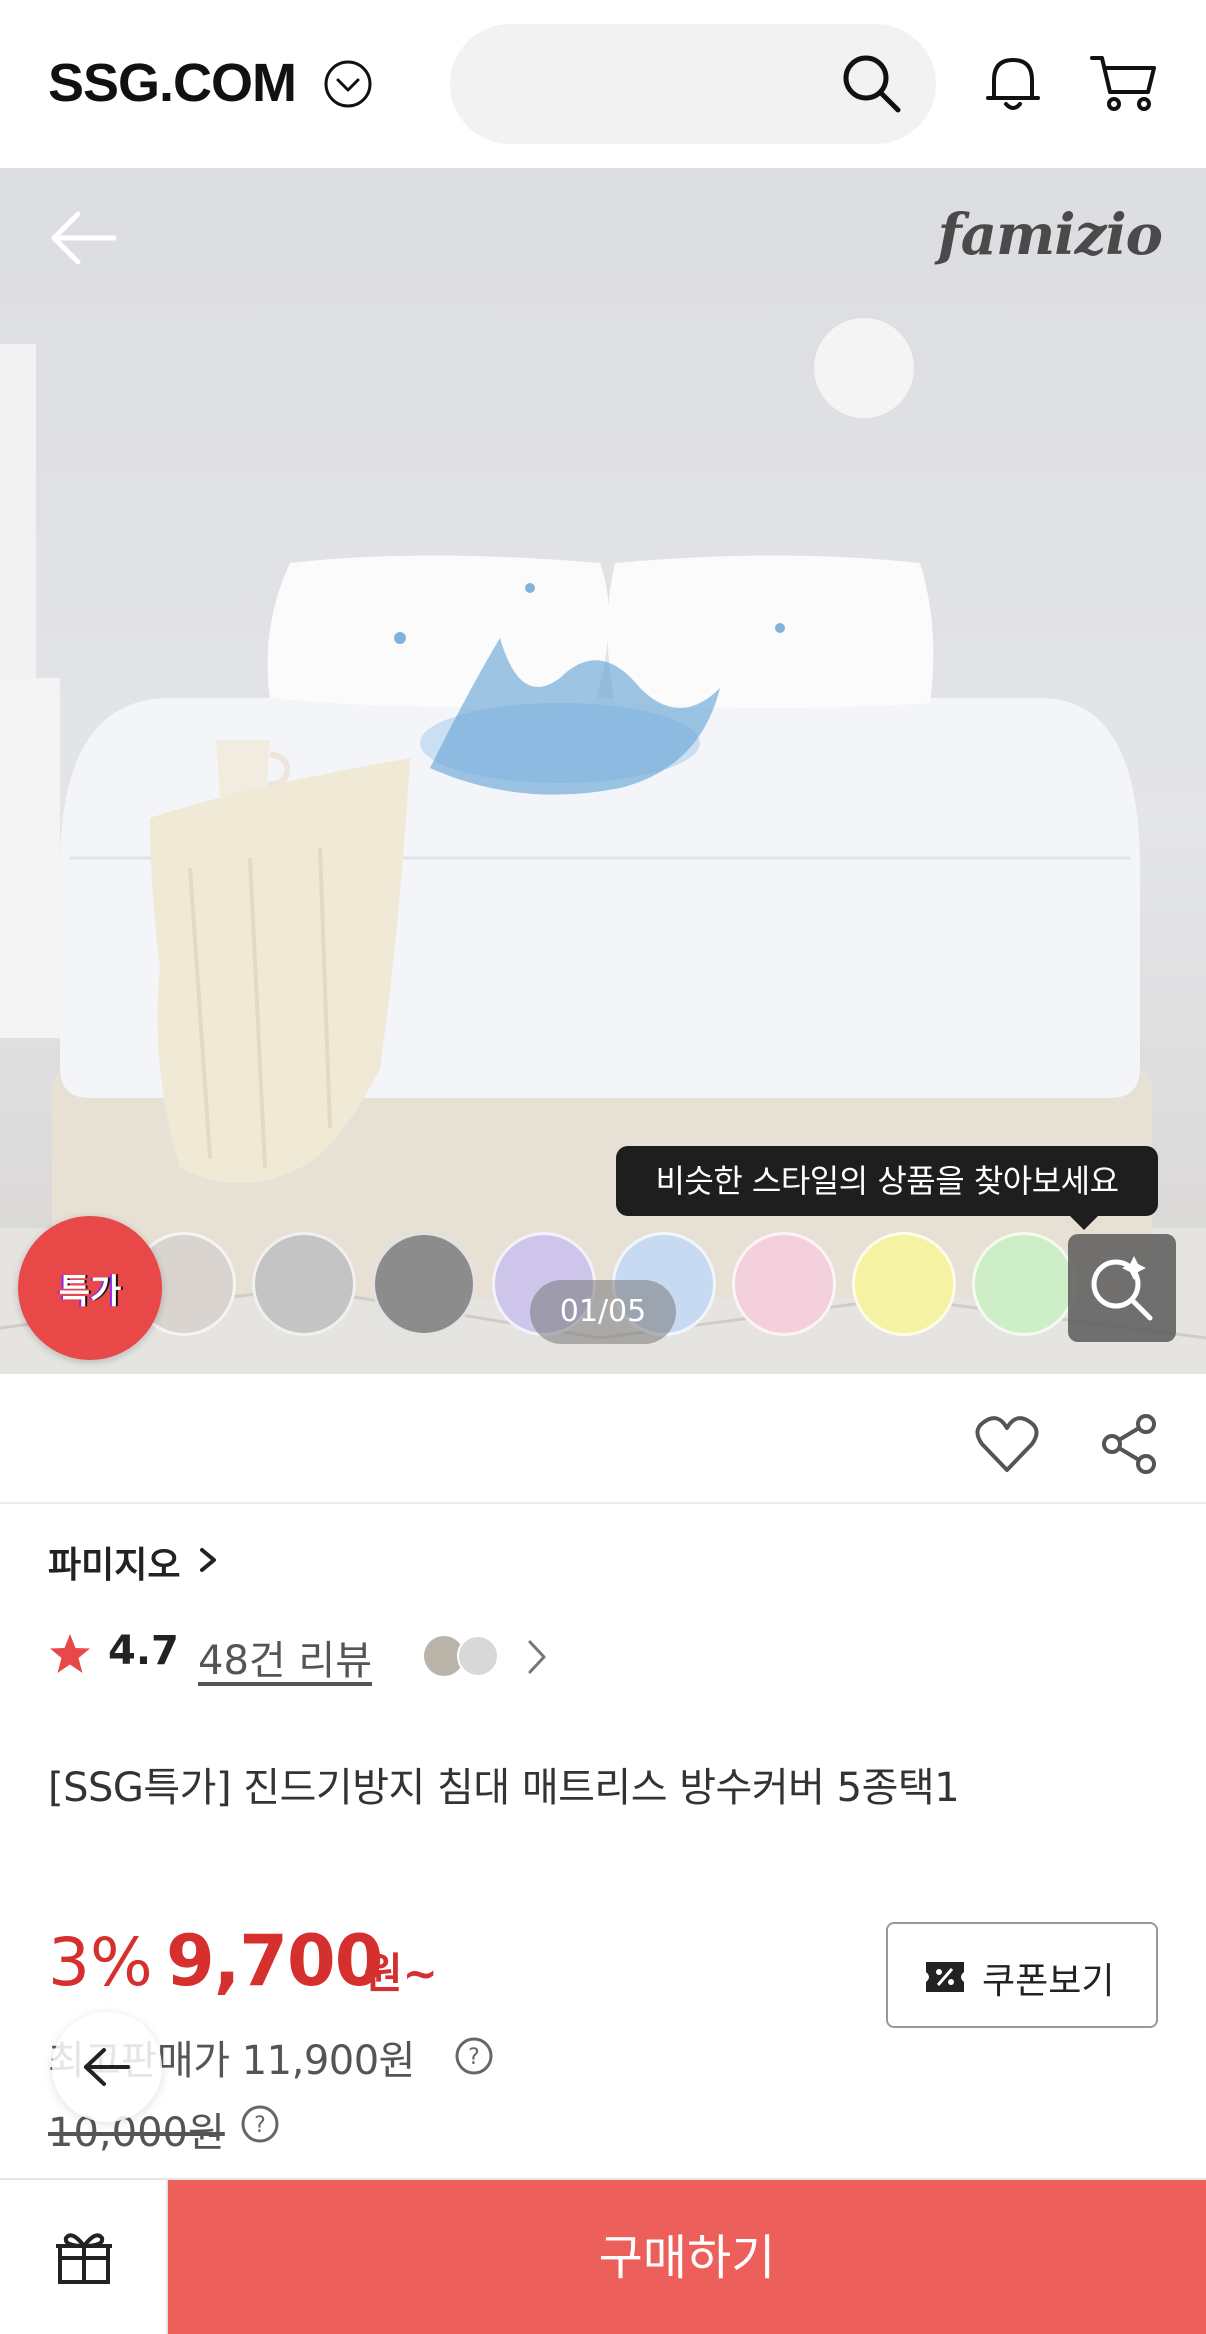  I want to click on buy-button: 구매하기, so click(687, 2257).